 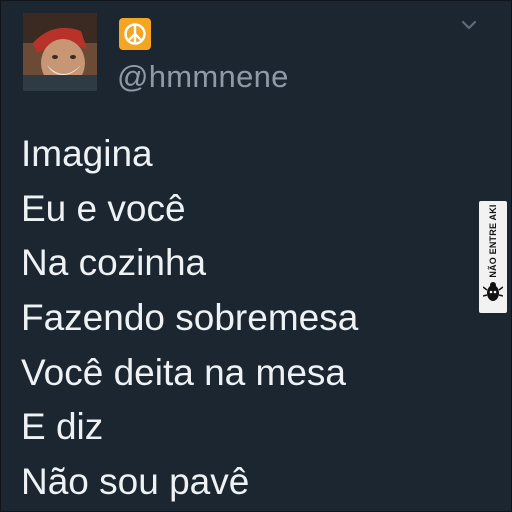 What do you see at coordinates (62, 427) in the screenshot?
I see `tweet-line: E diz` at bounding box center [62, 427].